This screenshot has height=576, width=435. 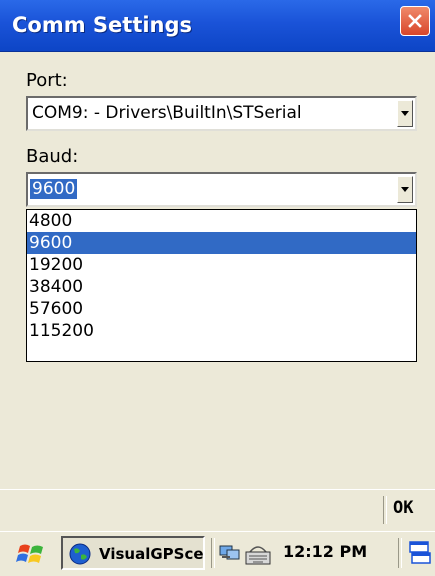 I want to click on network-status, so click(x=230, y=554).